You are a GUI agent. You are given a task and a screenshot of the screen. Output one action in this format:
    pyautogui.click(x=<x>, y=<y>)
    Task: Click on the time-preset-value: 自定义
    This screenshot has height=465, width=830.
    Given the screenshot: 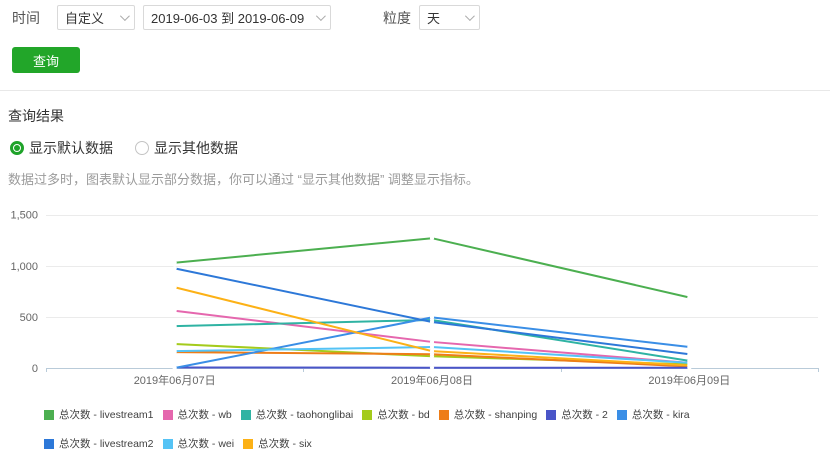 What is the action you would take?
    pyautogui.click(x=84, y=17)
    